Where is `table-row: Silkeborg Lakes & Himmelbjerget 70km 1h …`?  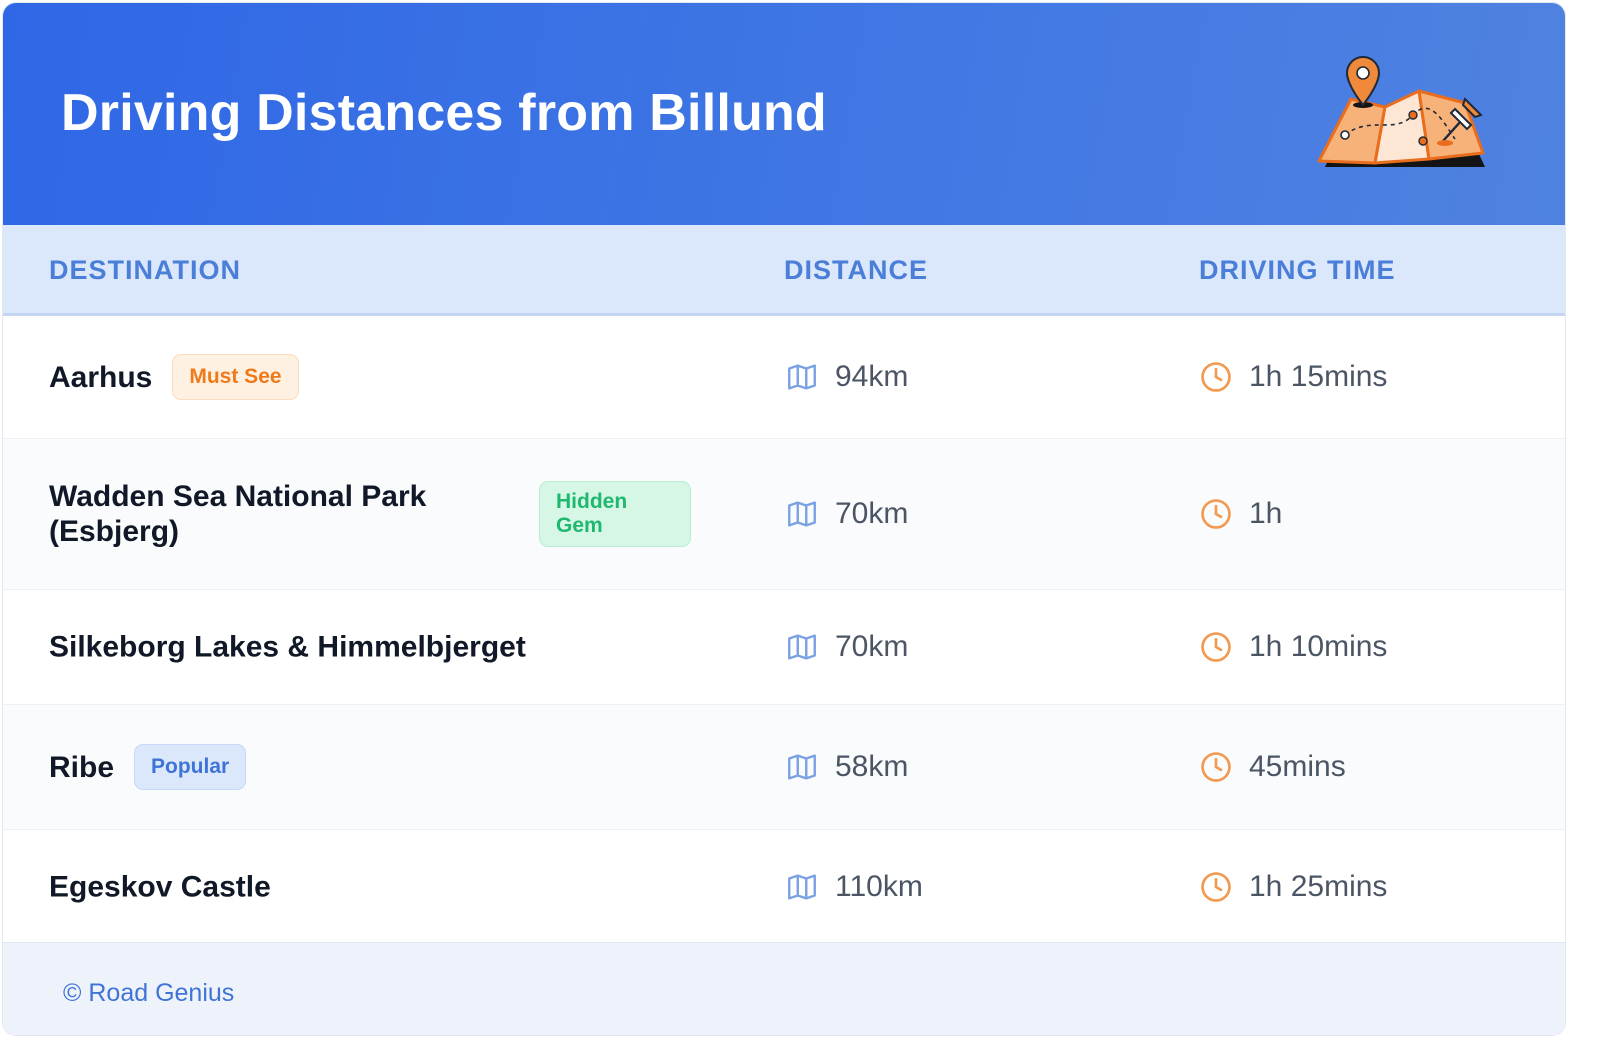
table-row: Silkeborg Lakes & Himmelbjerget 70km 1h … is located at coordinates (784, 647).